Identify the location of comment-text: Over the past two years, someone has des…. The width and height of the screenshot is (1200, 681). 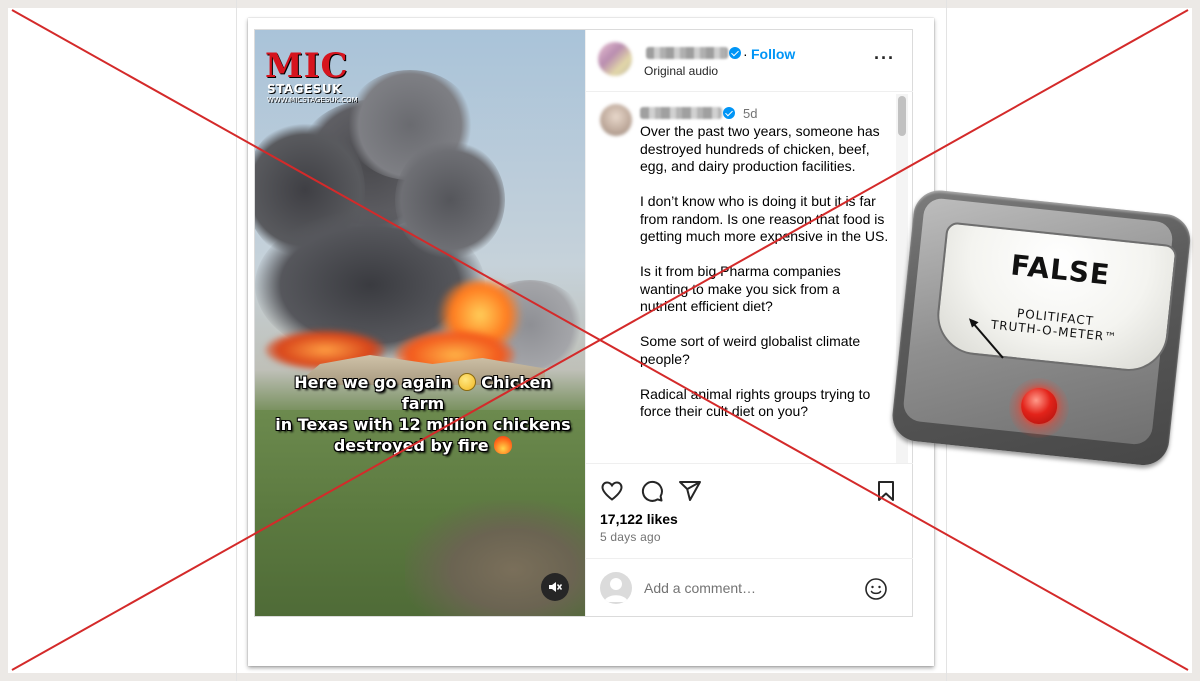
(765, 280).